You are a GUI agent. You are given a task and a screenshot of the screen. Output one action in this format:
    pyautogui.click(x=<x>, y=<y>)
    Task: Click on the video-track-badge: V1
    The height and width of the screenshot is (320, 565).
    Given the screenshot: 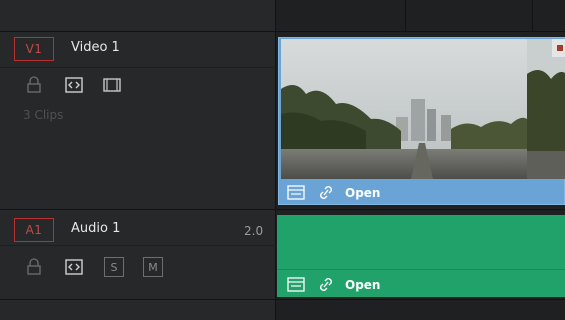 What is the action you would take?
    pyautogui.click(x=34, y=49)
    